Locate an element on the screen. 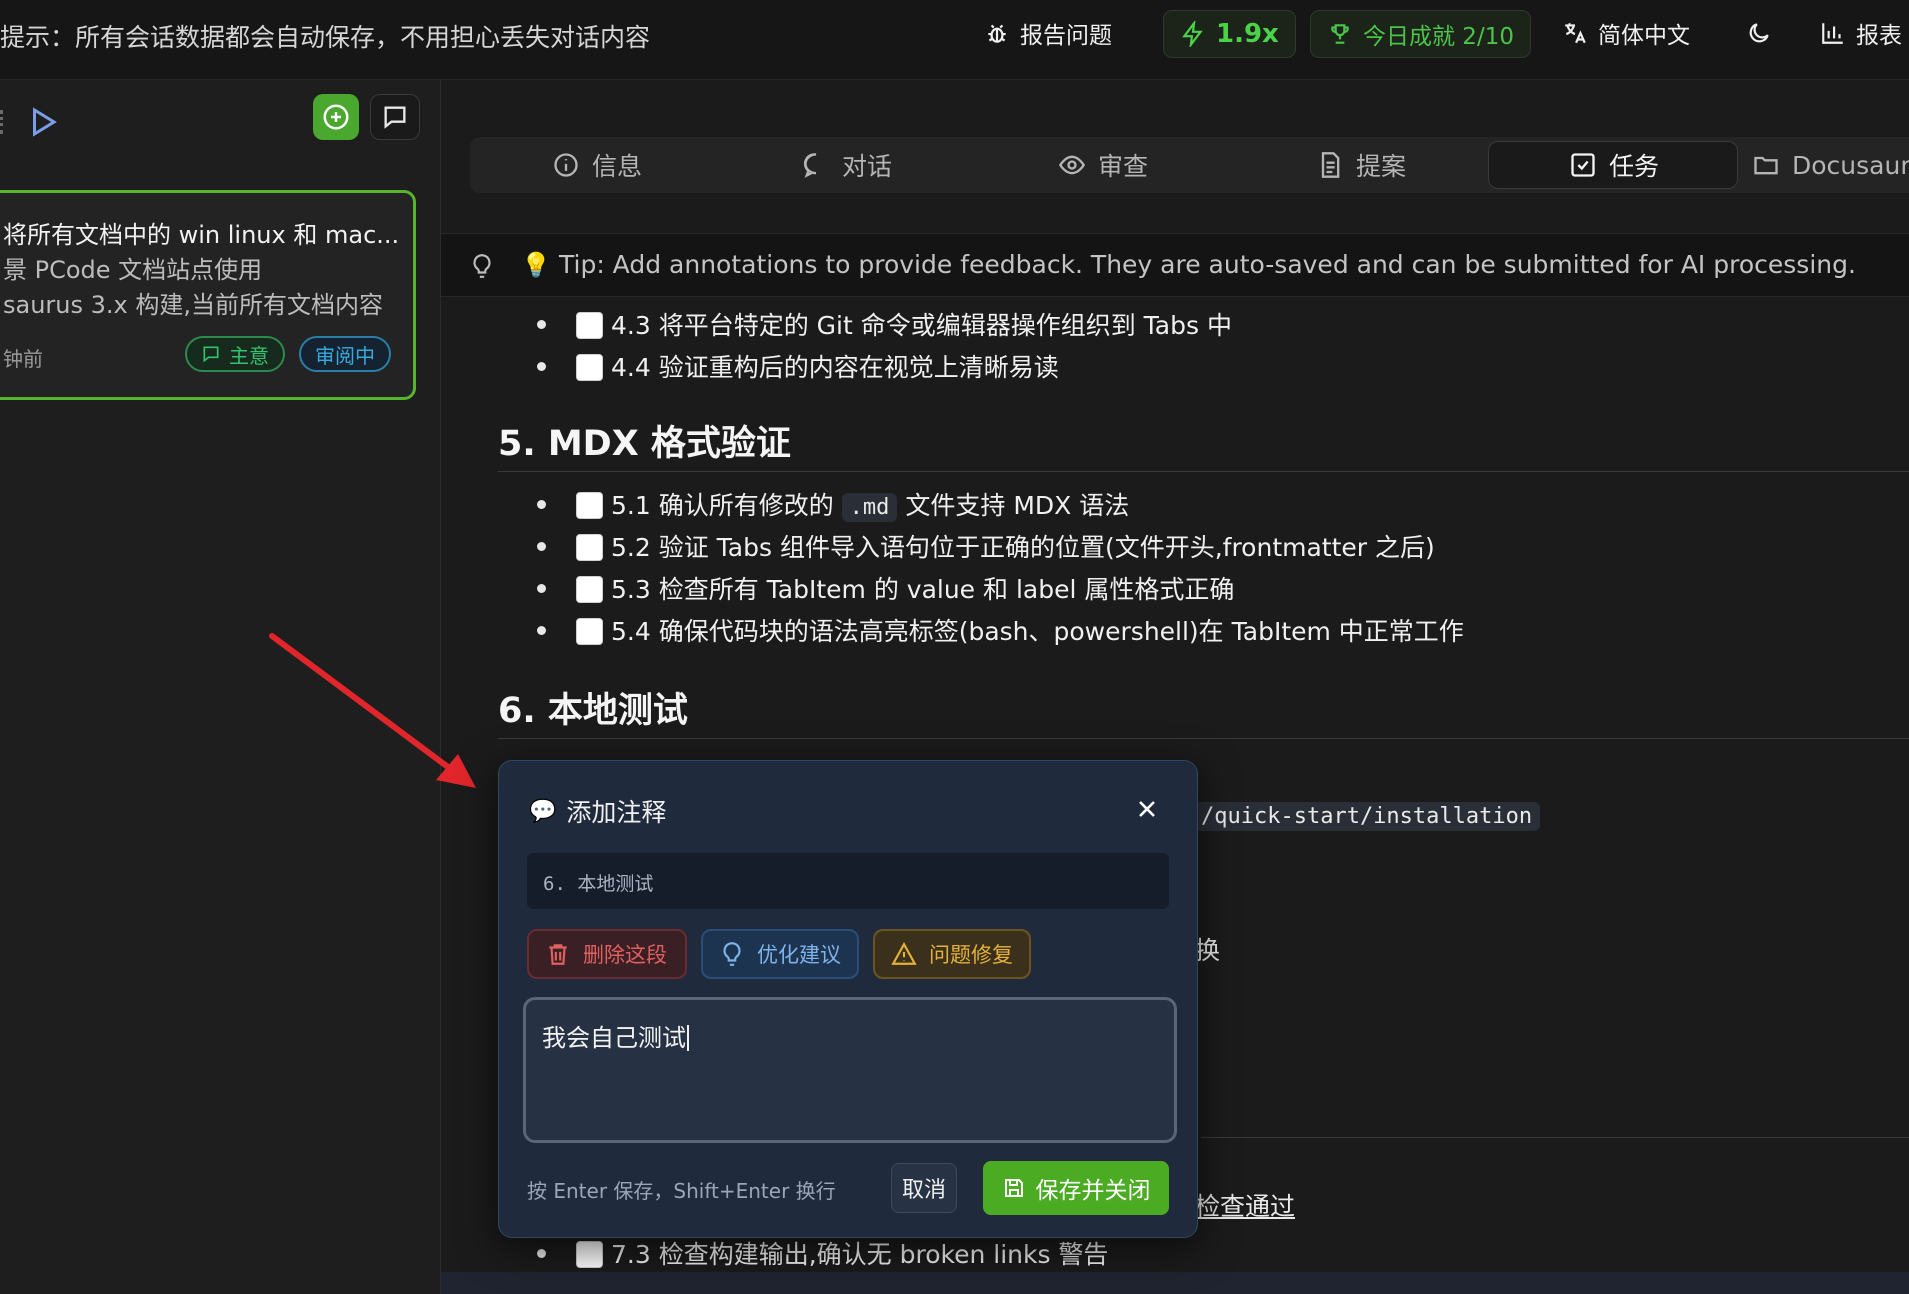 The image size is (1909, 1294). status-badge: 审阅中 is located at coordinates (345, 354).